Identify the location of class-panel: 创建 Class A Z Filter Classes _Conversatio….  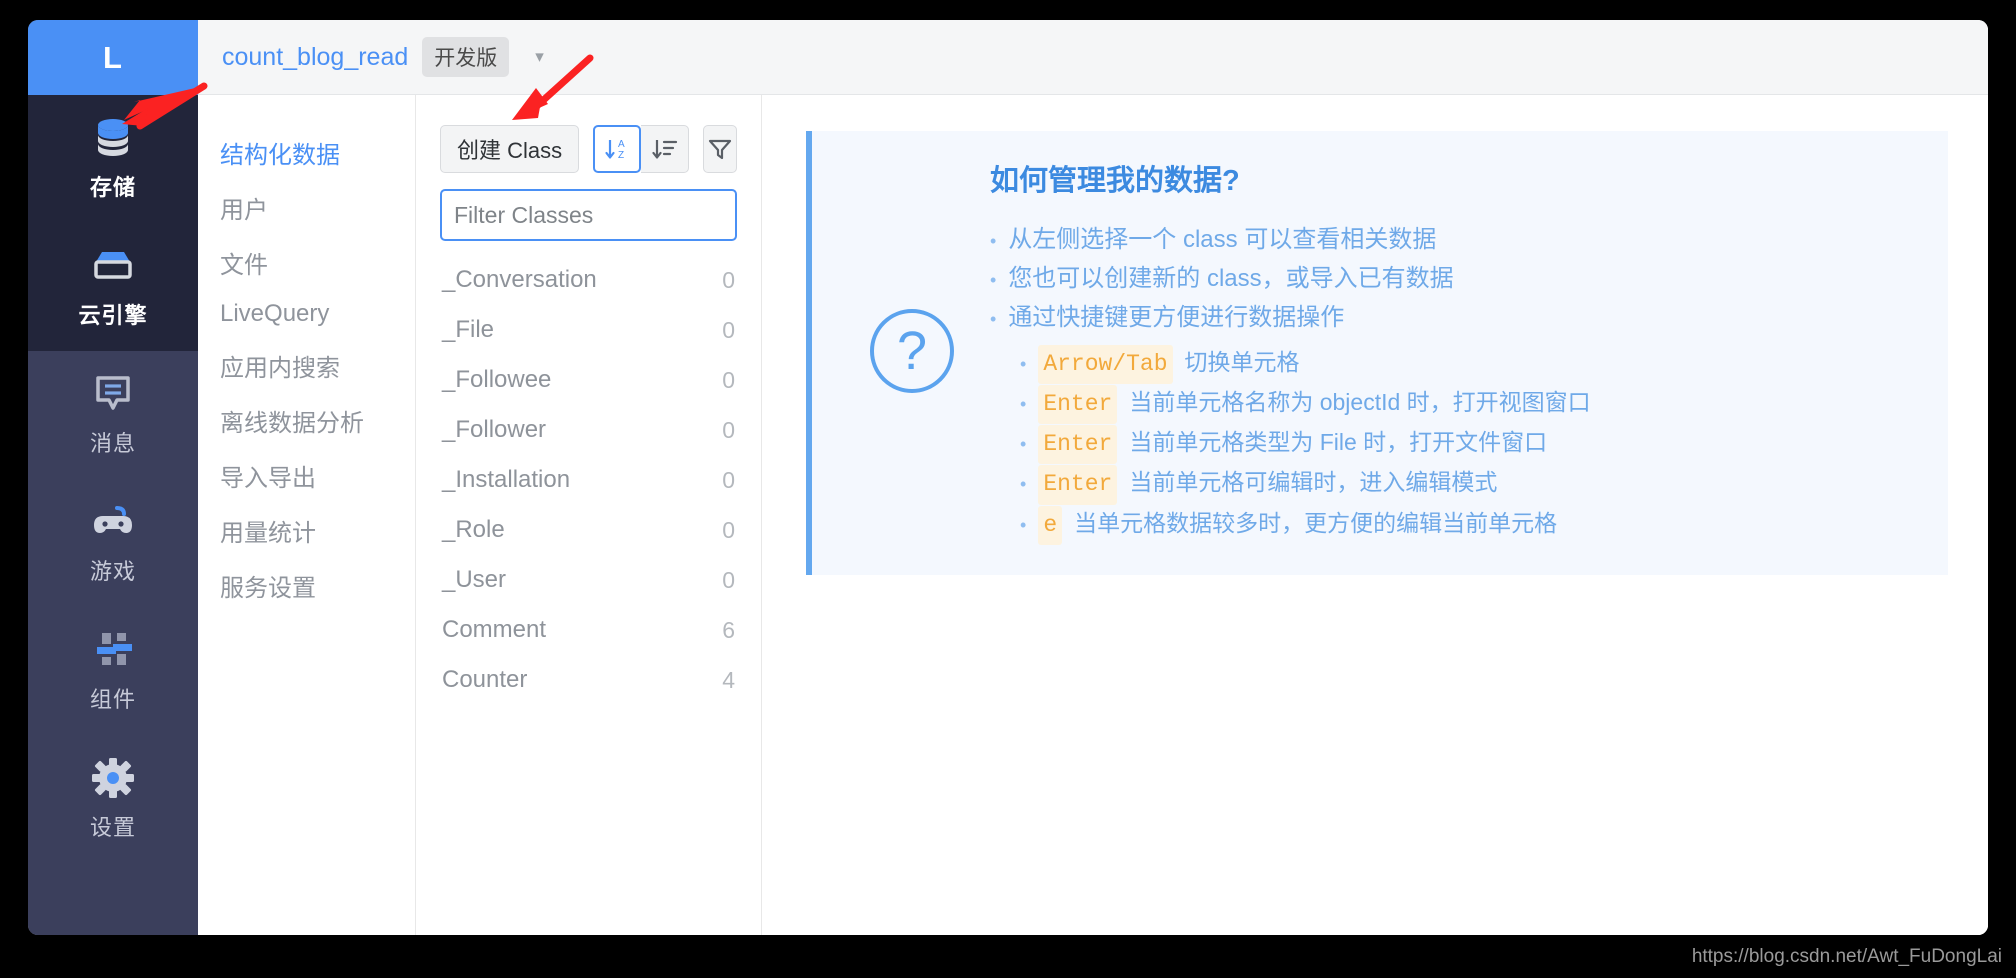
(589, 515).